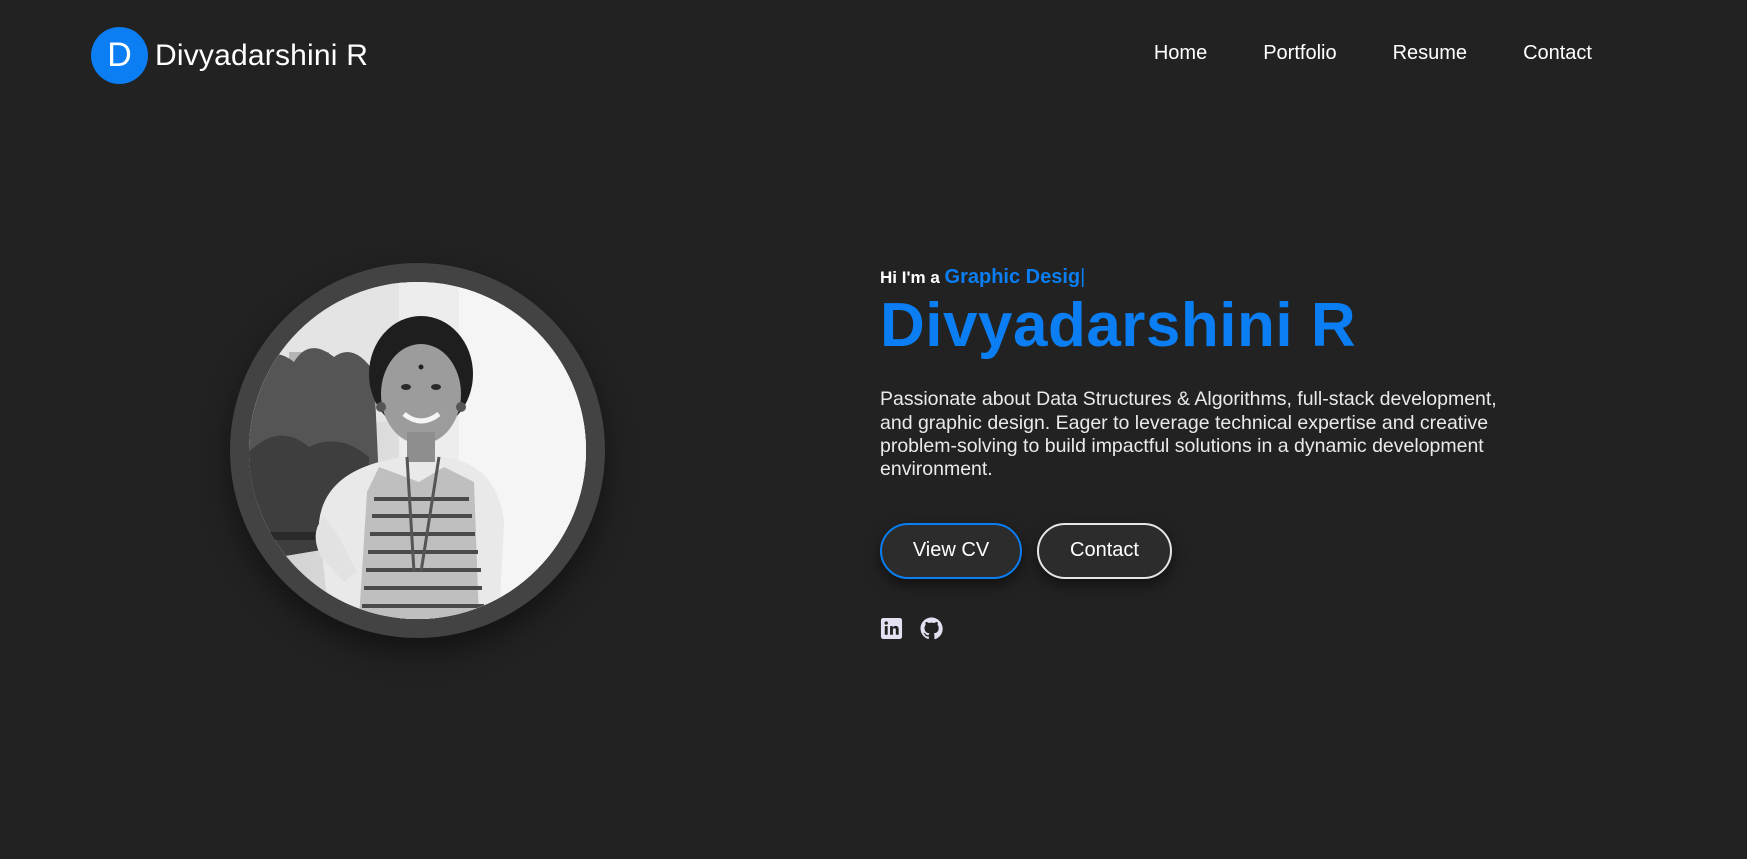 Image resolution: width=1747 pixels, height=859 pixels. I want to click on social-links, so click(1200, 628).